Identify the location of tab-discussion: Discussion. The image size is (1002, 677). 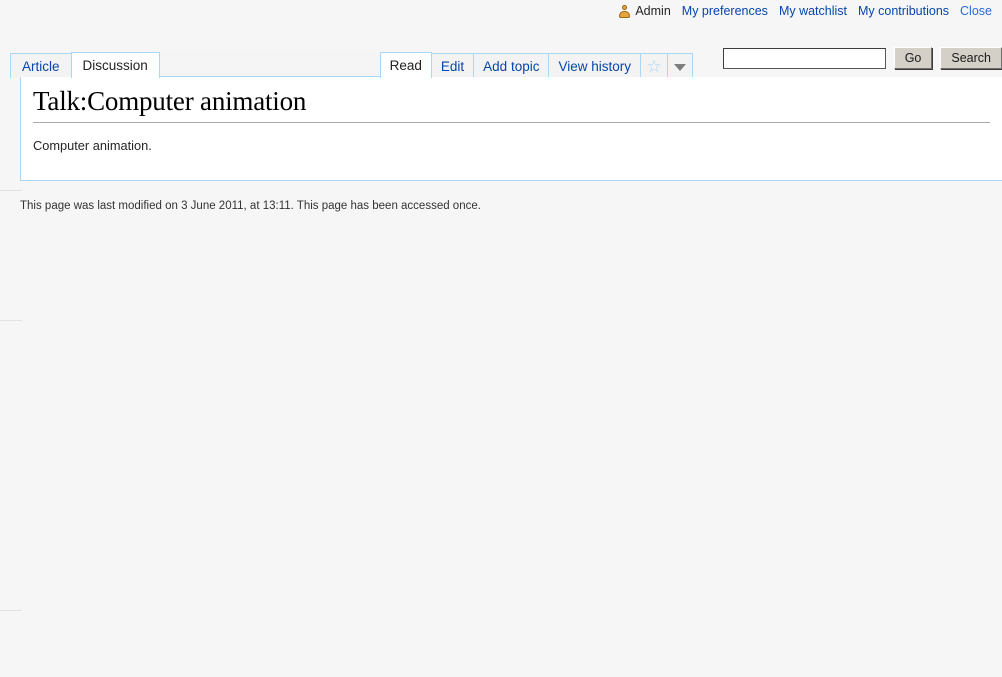
(115, 65).